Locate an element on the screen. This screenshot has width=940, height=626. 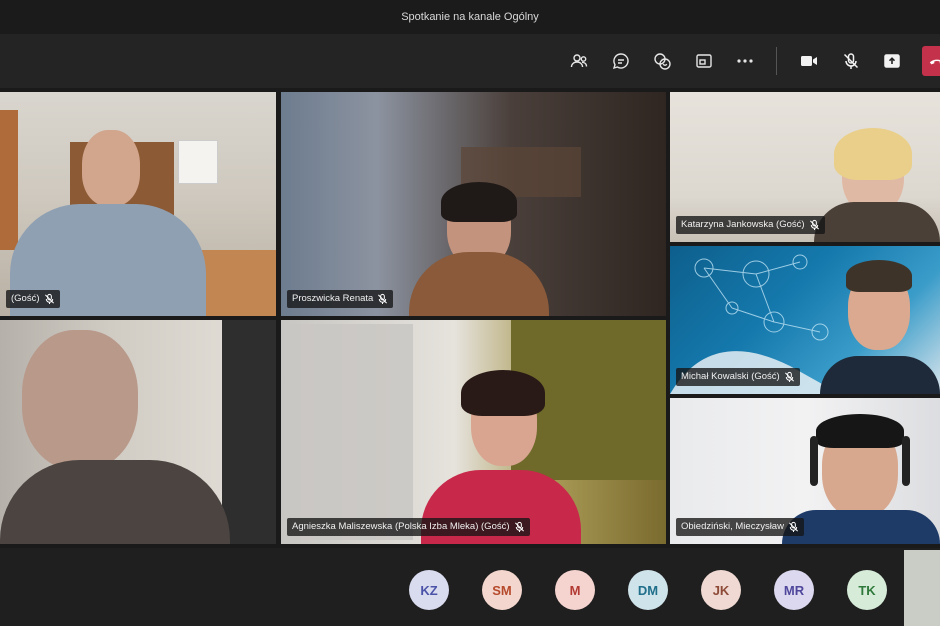
self-video-preview is located at coordinates (922, 588).